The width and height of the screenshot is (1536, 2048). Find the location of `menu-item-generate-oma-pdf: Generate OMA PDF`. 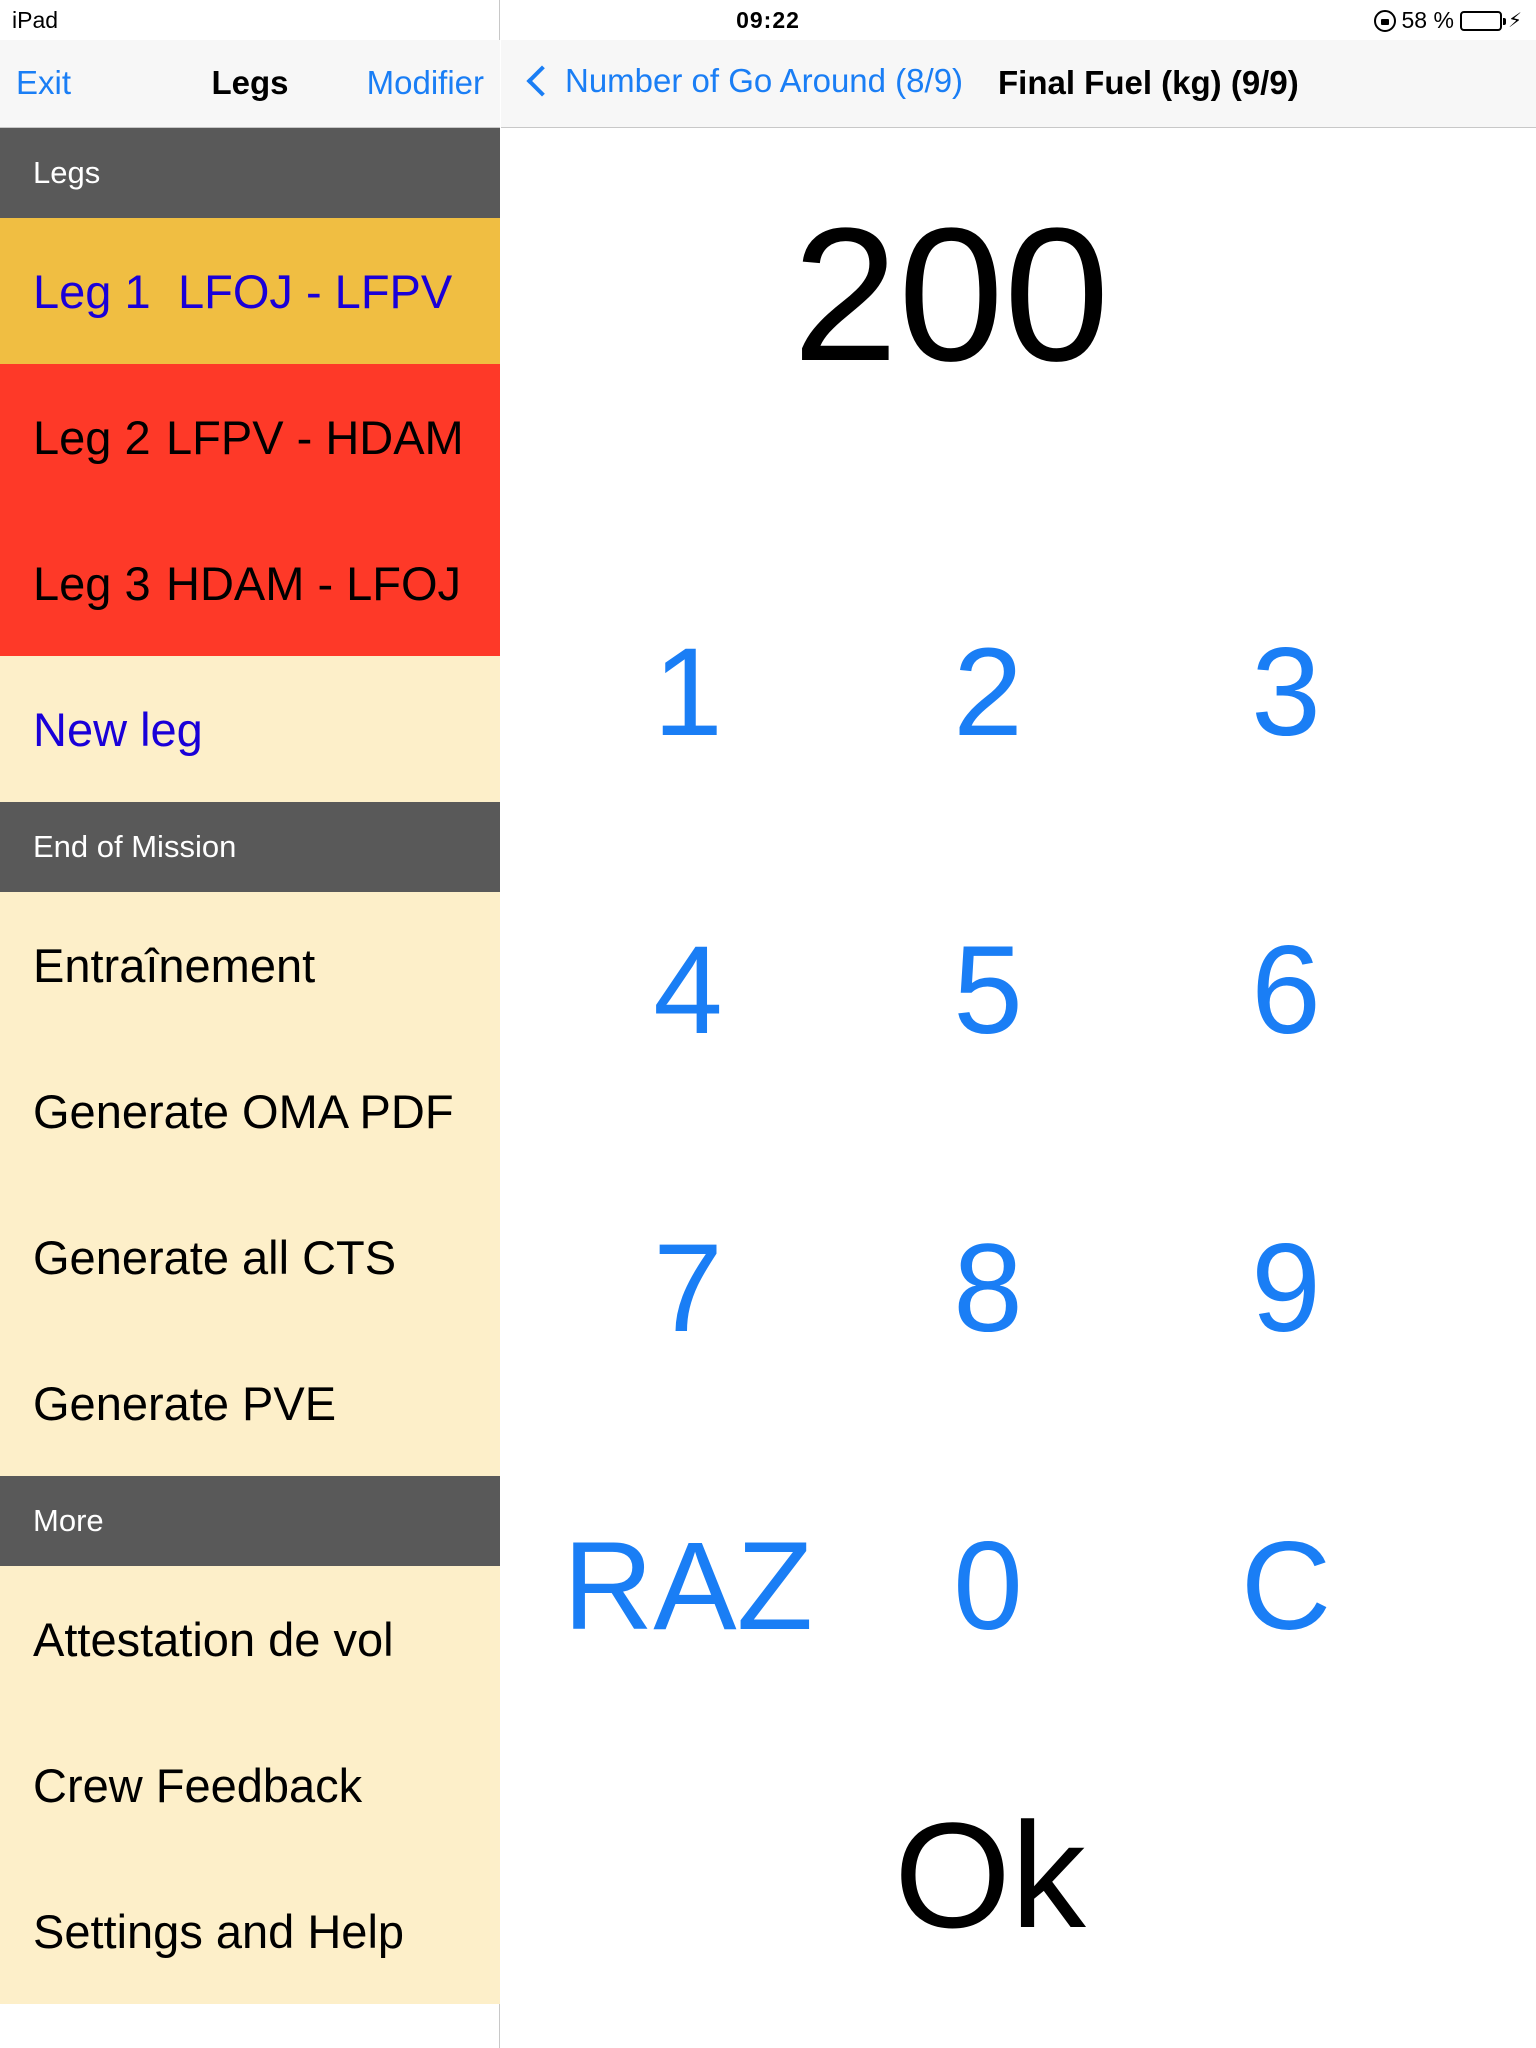

menu-item-generate-oma-pdf: Generate OMA PDF is located at coordinates (250, 1111).